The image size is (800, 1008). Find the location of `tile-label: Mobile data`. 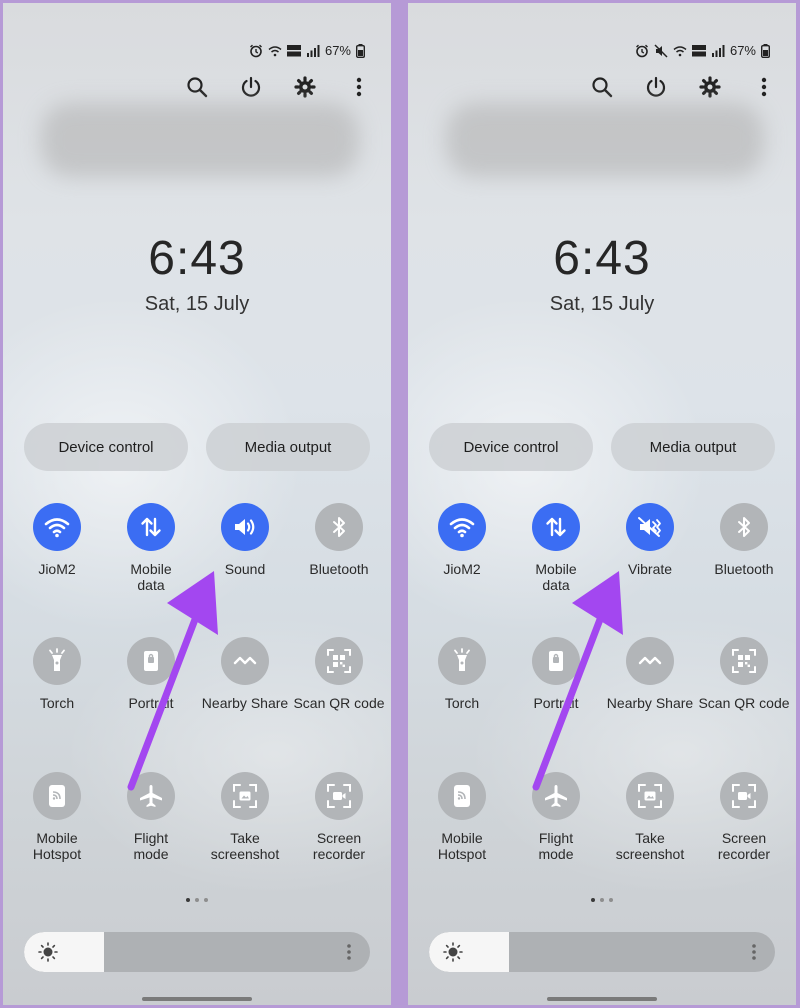

tile-label: Mobile data is located at coordinates (151, 577).